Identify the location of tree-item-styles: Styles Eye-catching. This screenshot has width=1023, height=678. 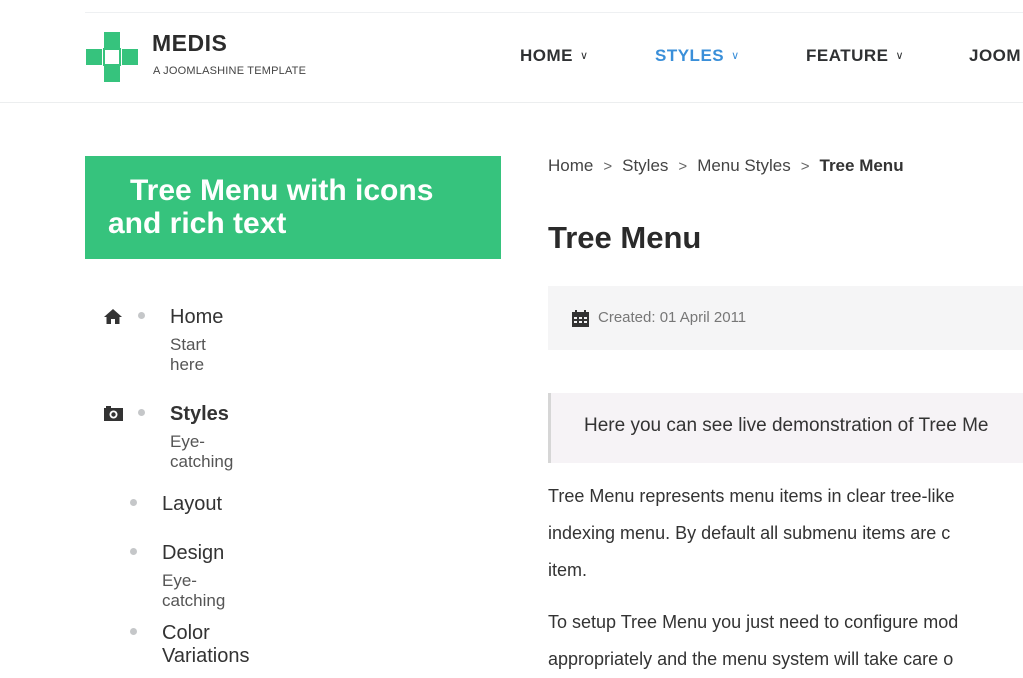
(201, 437).